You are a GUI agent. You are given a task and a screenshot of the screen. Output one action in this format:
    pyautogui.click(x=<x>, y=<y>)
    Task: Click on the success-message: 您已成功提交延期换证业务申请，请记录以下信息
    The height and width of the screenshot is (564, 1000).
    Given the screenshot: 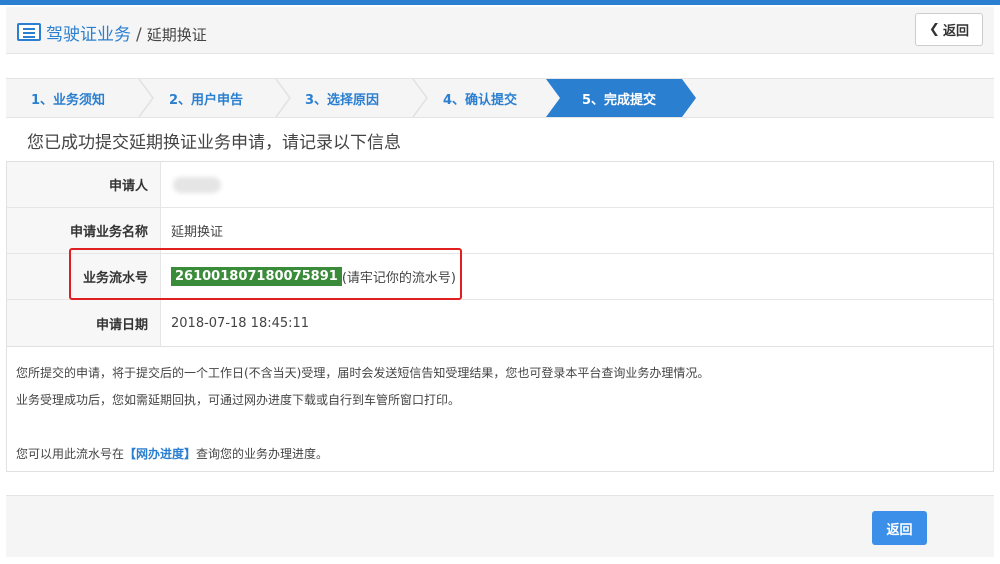 What is the action you would take?
    pyautogui.click(x=214, y=143)
    